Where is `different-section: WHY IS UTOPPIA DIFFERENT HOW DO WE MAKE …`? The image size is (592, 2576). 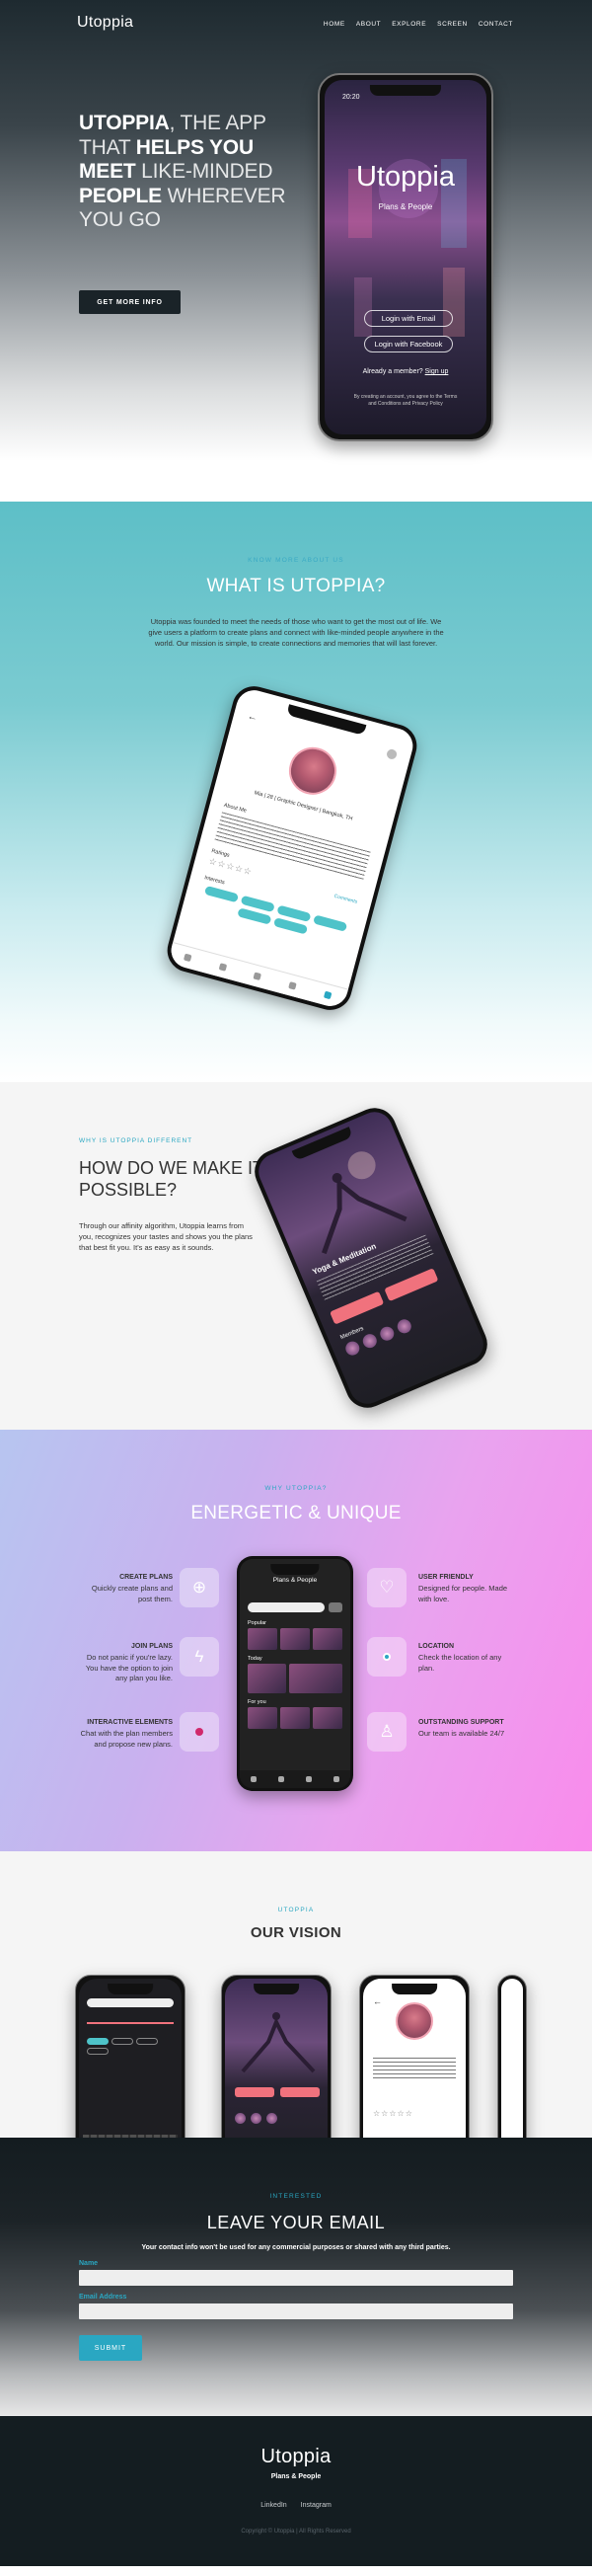 different-section: WHY IS UTOPPIA DIFFERENT HOW DO WE MAKE … is located at coordinates (296, 1256).